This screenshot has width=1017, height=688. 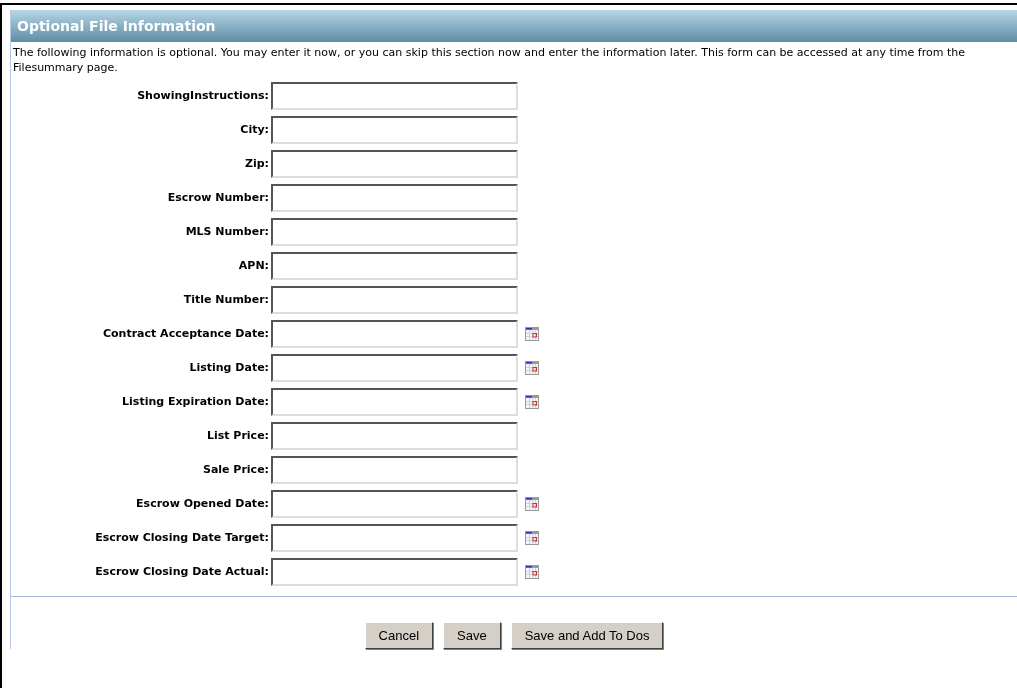 I want to click on field-label: Escrow Opened Date:, so click(x=202, y=503).